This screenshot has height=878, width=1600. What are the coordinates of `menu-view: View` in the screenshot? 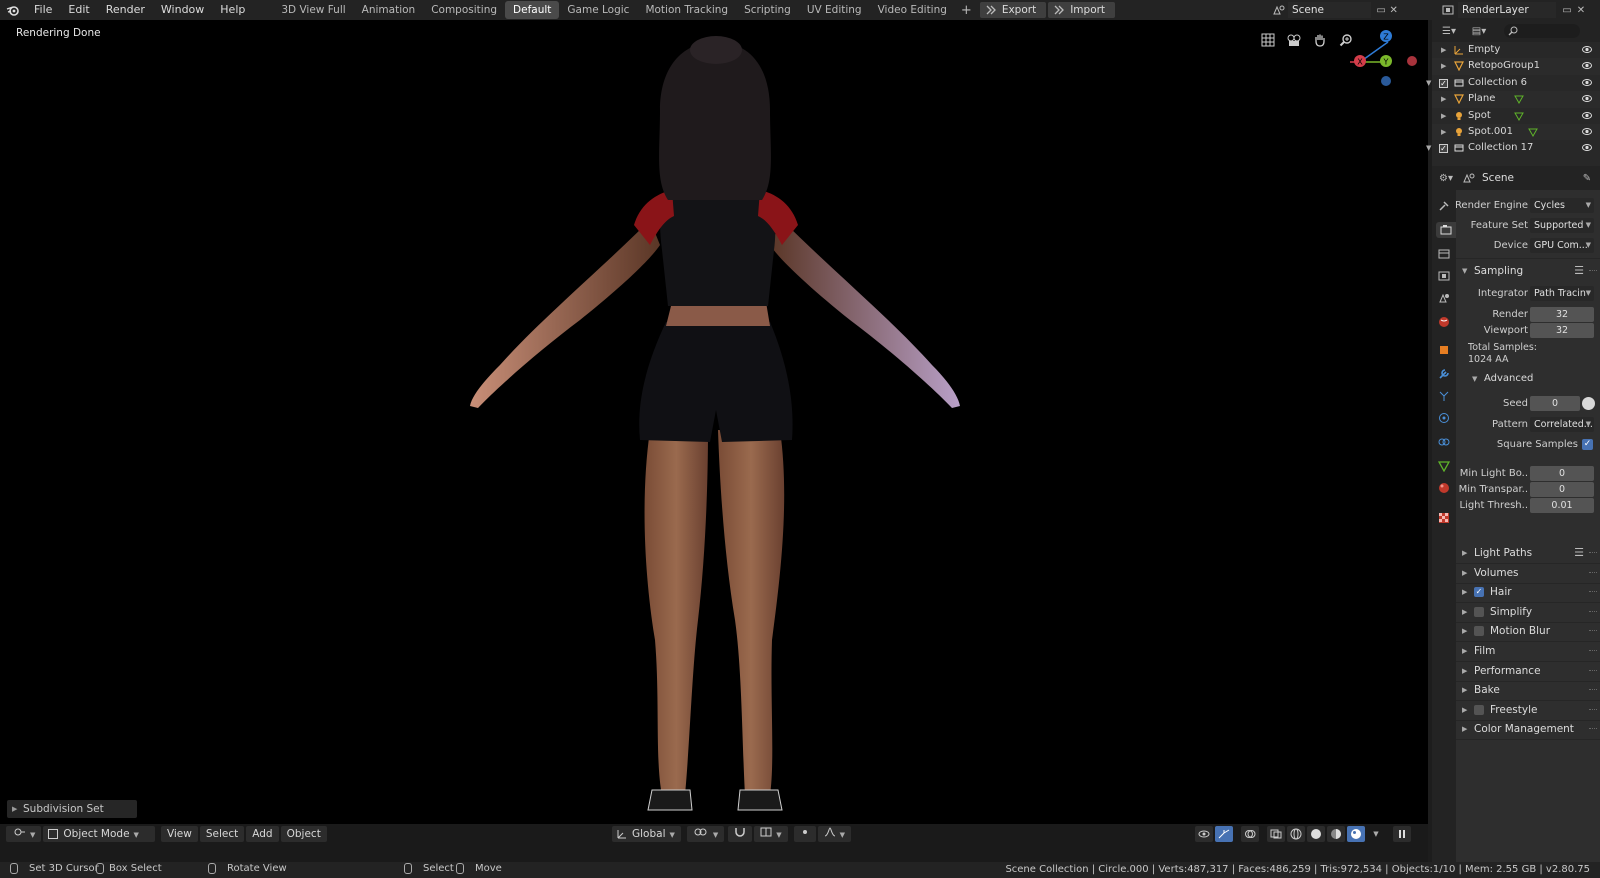 It's located at (179, 834).